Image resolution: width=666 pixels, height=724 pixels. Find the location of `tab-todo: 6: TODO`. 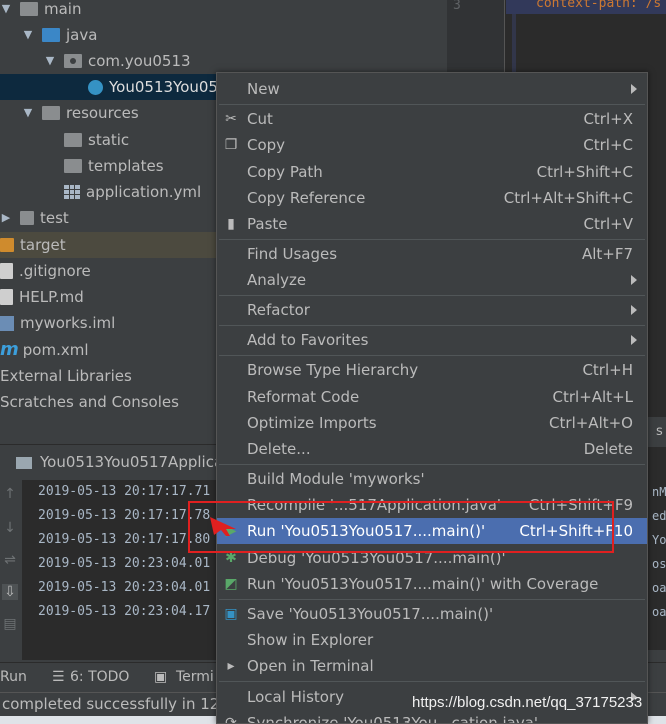

tab-todo: 6: TODO is located at coordinates (99, 677).